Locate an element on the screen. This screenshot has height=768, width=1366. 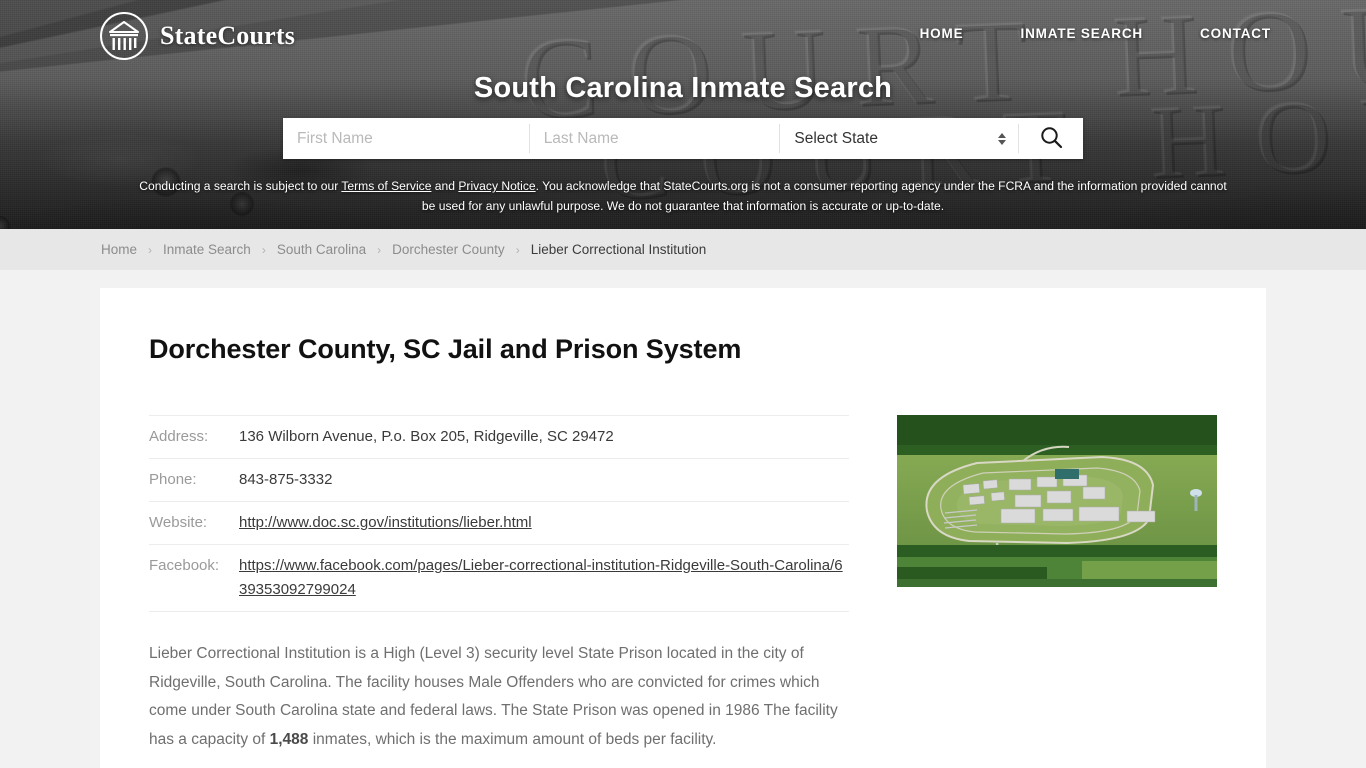
last-name-input is located at coordinates (654, 138).